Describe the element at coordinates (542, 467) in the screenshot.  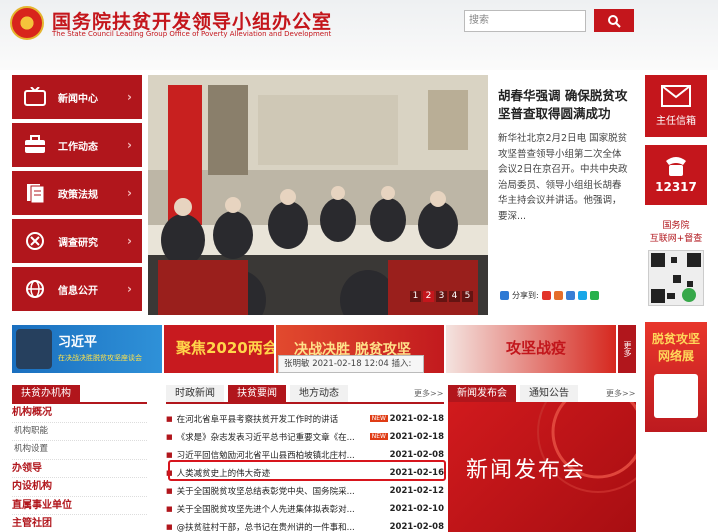
I see `press-conference-banner: 新闻发布会` at that location.